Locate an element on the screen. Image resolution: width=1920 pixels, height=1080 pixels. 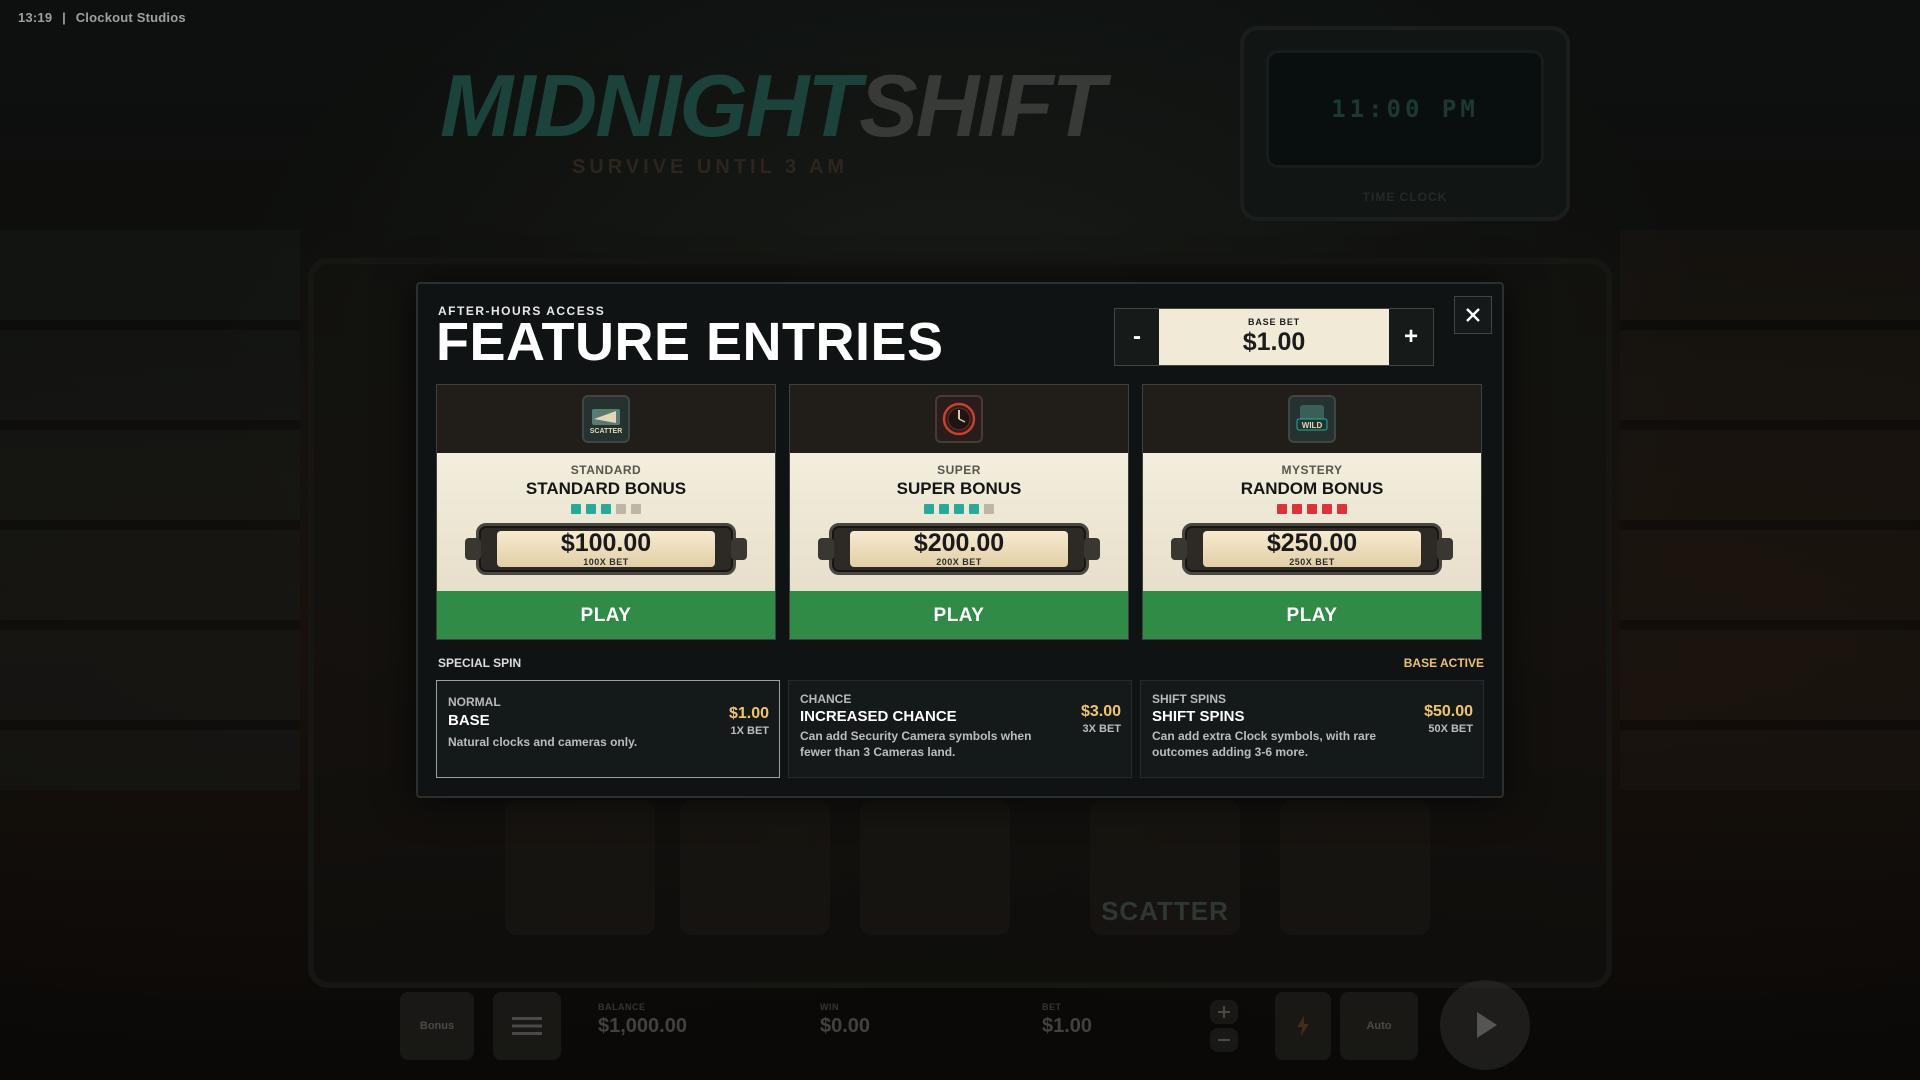
spin-option-price: $50.00 is located at coordinates (1448, 711).